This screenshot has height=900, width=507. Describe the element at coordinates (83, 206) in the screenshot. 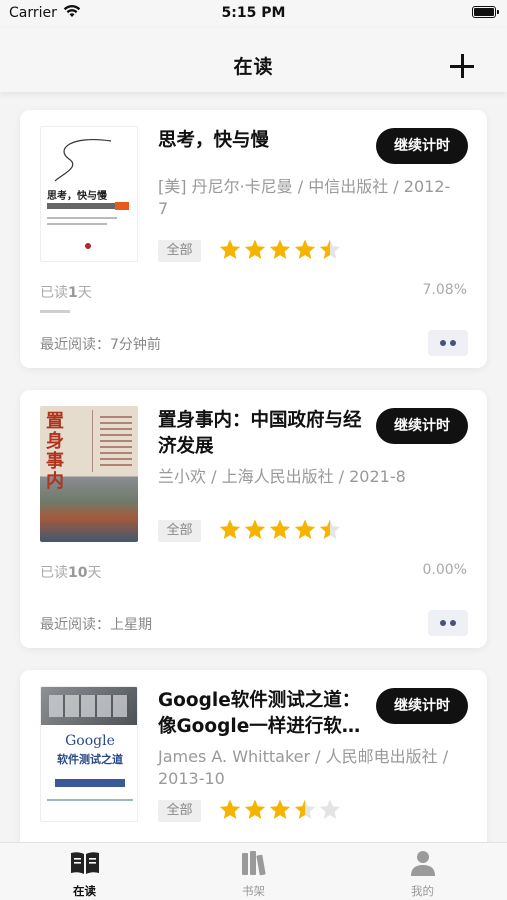

I see `cover-bar` at that location.